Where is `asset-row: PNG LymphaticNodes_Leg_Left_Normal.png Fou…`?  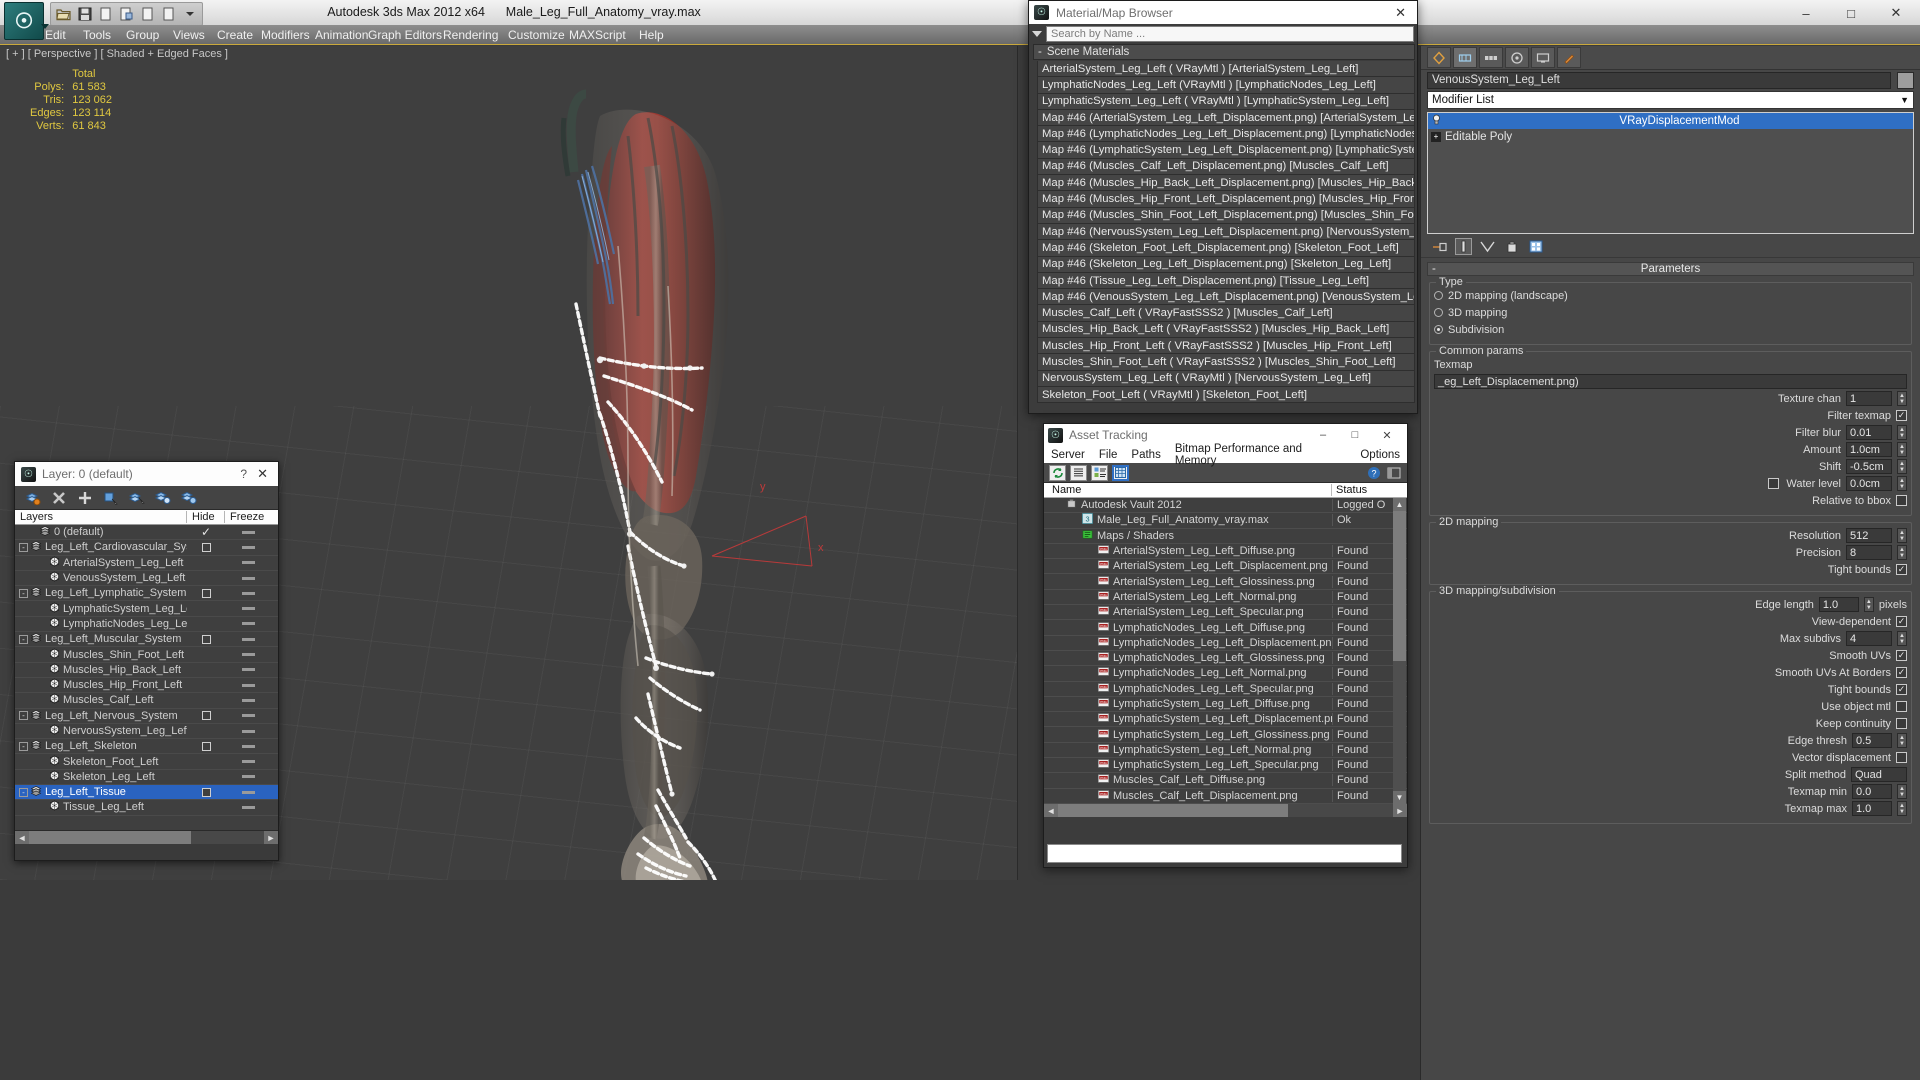 asset-row: PNG LymphaticNodes_Leg_Left_Normal.png Fou… is located at coordinates (1225, 674).